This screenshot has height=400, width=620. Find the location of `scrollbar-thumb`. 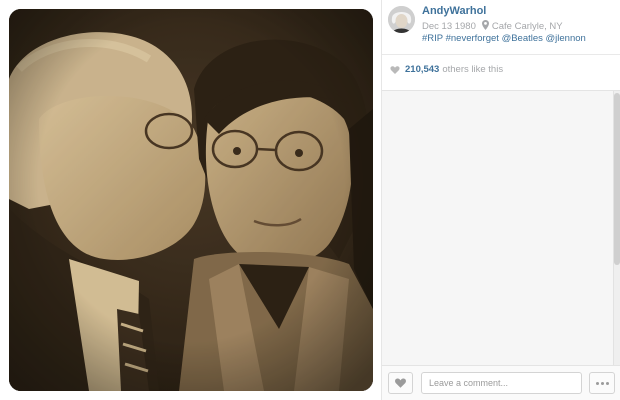

scrollbar-thumb is located at coordinates (617, 179).